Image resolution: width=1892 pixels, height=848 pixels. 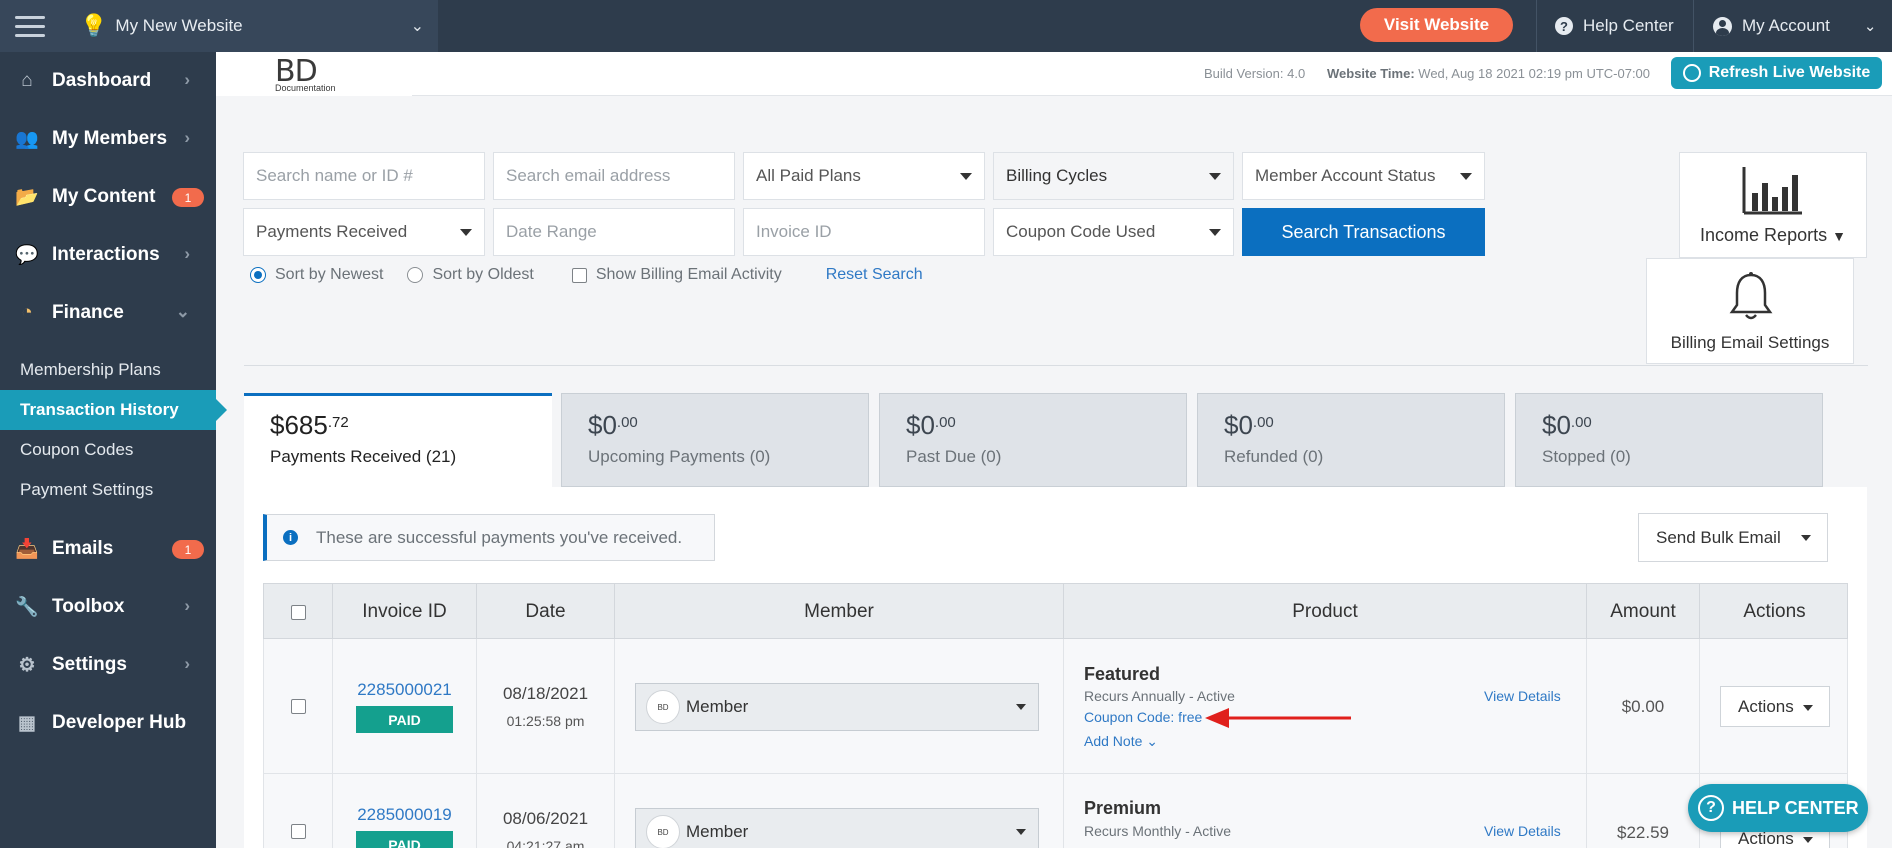 I want to click on sidebar-item-payment-settings: Payment Settings, so click(x=108, y=490).